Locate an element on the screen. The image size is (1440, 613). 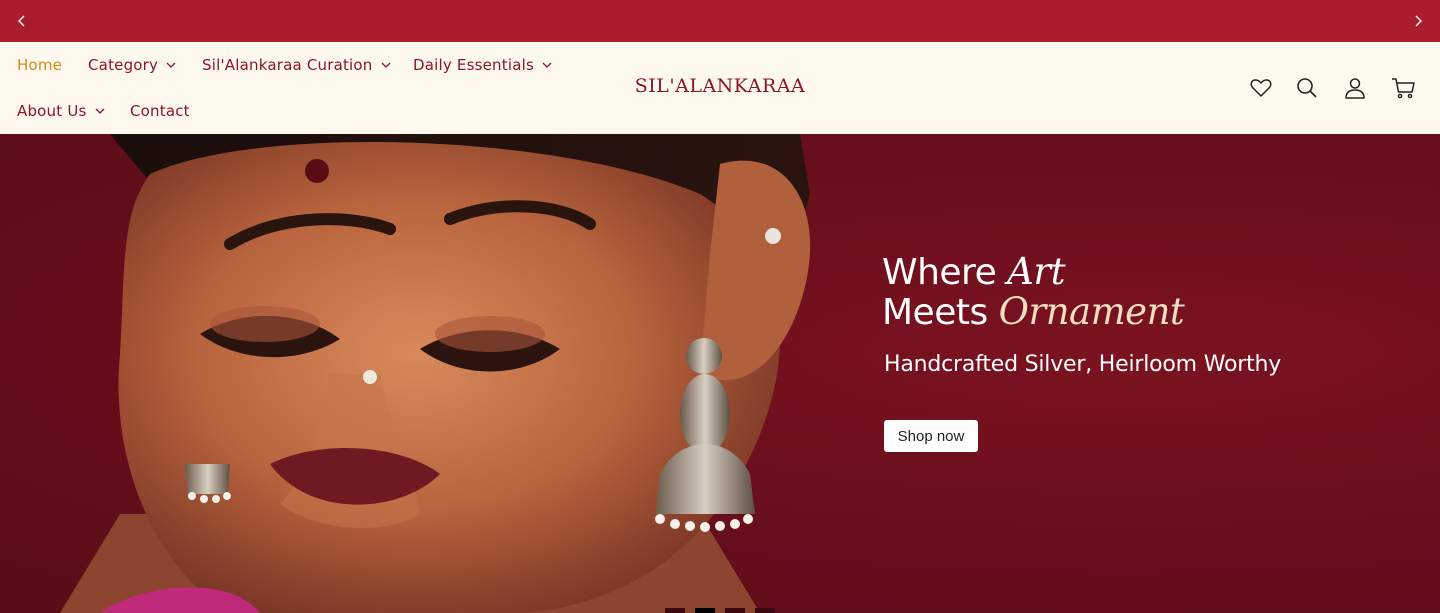
cart-icon is located at coordinates (1404, 88).